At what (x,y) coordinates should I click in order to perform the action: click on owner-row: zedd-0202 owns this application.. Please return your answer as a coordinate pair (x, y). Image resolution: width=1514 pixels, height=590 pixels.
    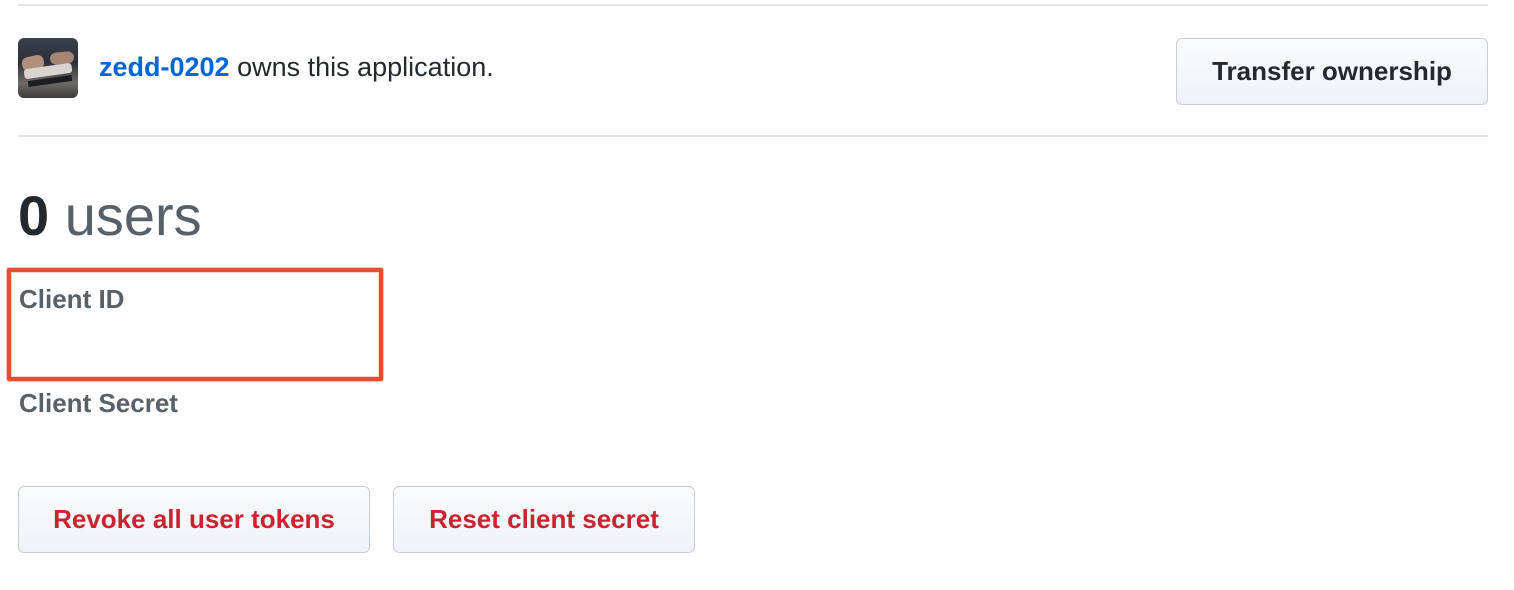
    Looking at the image, I should click on (256, 68).